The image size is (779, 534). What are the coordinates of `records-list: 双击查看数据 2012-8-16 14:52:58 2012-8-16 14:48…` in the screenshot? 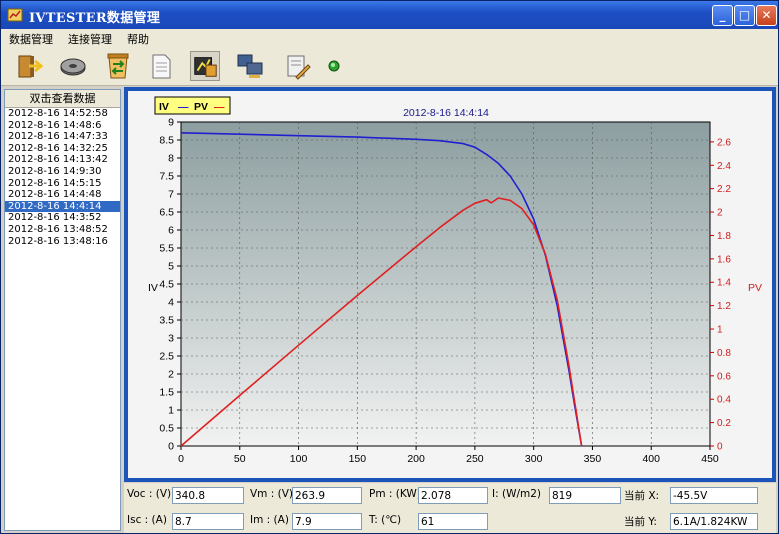 It's located at (62, 310).